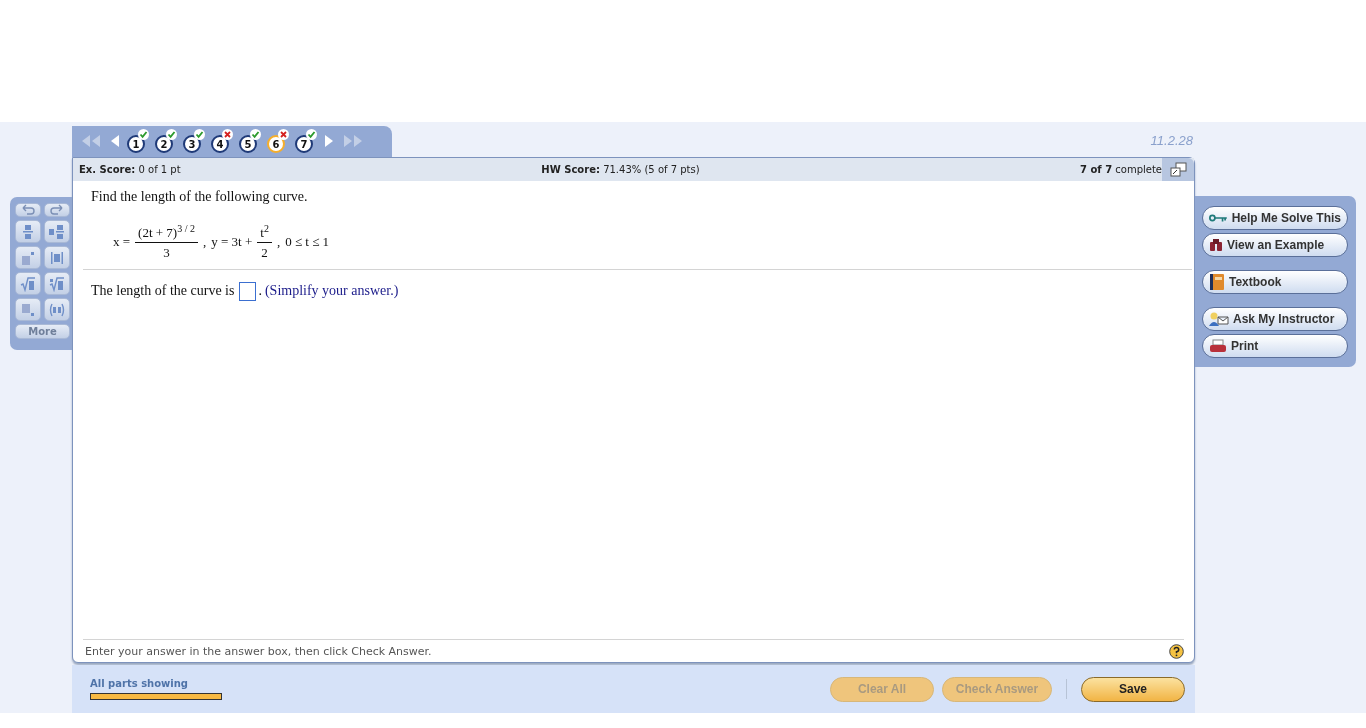 This screenshot has width=1366, height=728. Describe the element at coordinates (1218, 218) in the screenshot. I see `key-icon` at that location.